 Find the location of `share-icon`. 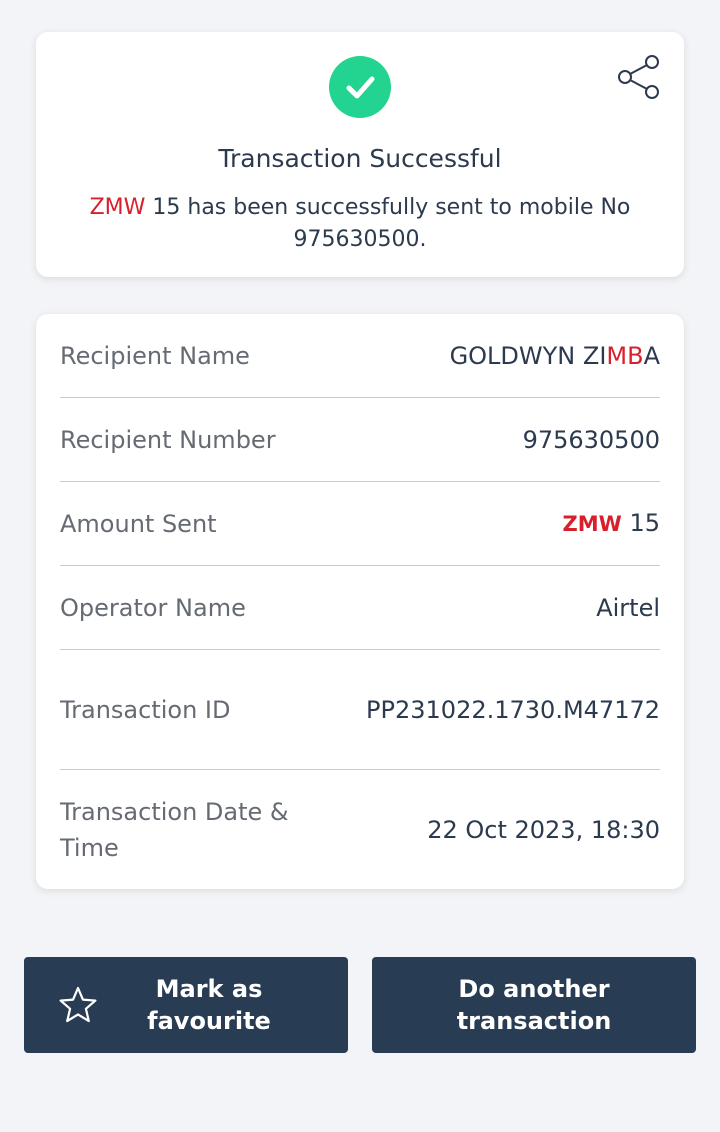

share-icon is located at coordinates (639, 77).